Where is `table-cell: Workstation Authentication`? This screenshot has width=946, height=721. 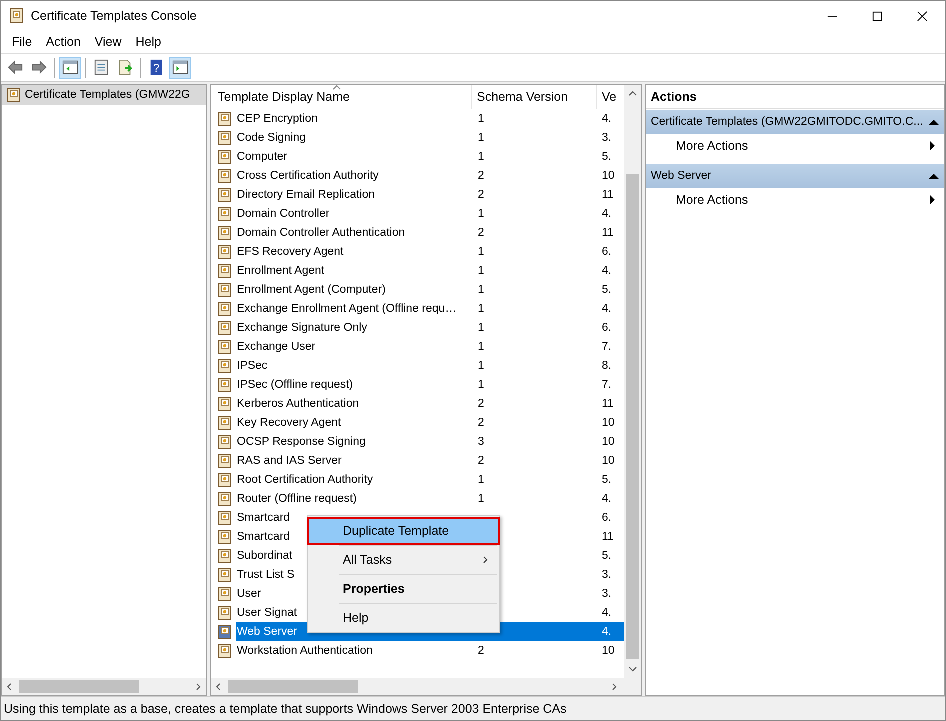
table-cell: Workstation Authentication is located at coordinates (305, 650).